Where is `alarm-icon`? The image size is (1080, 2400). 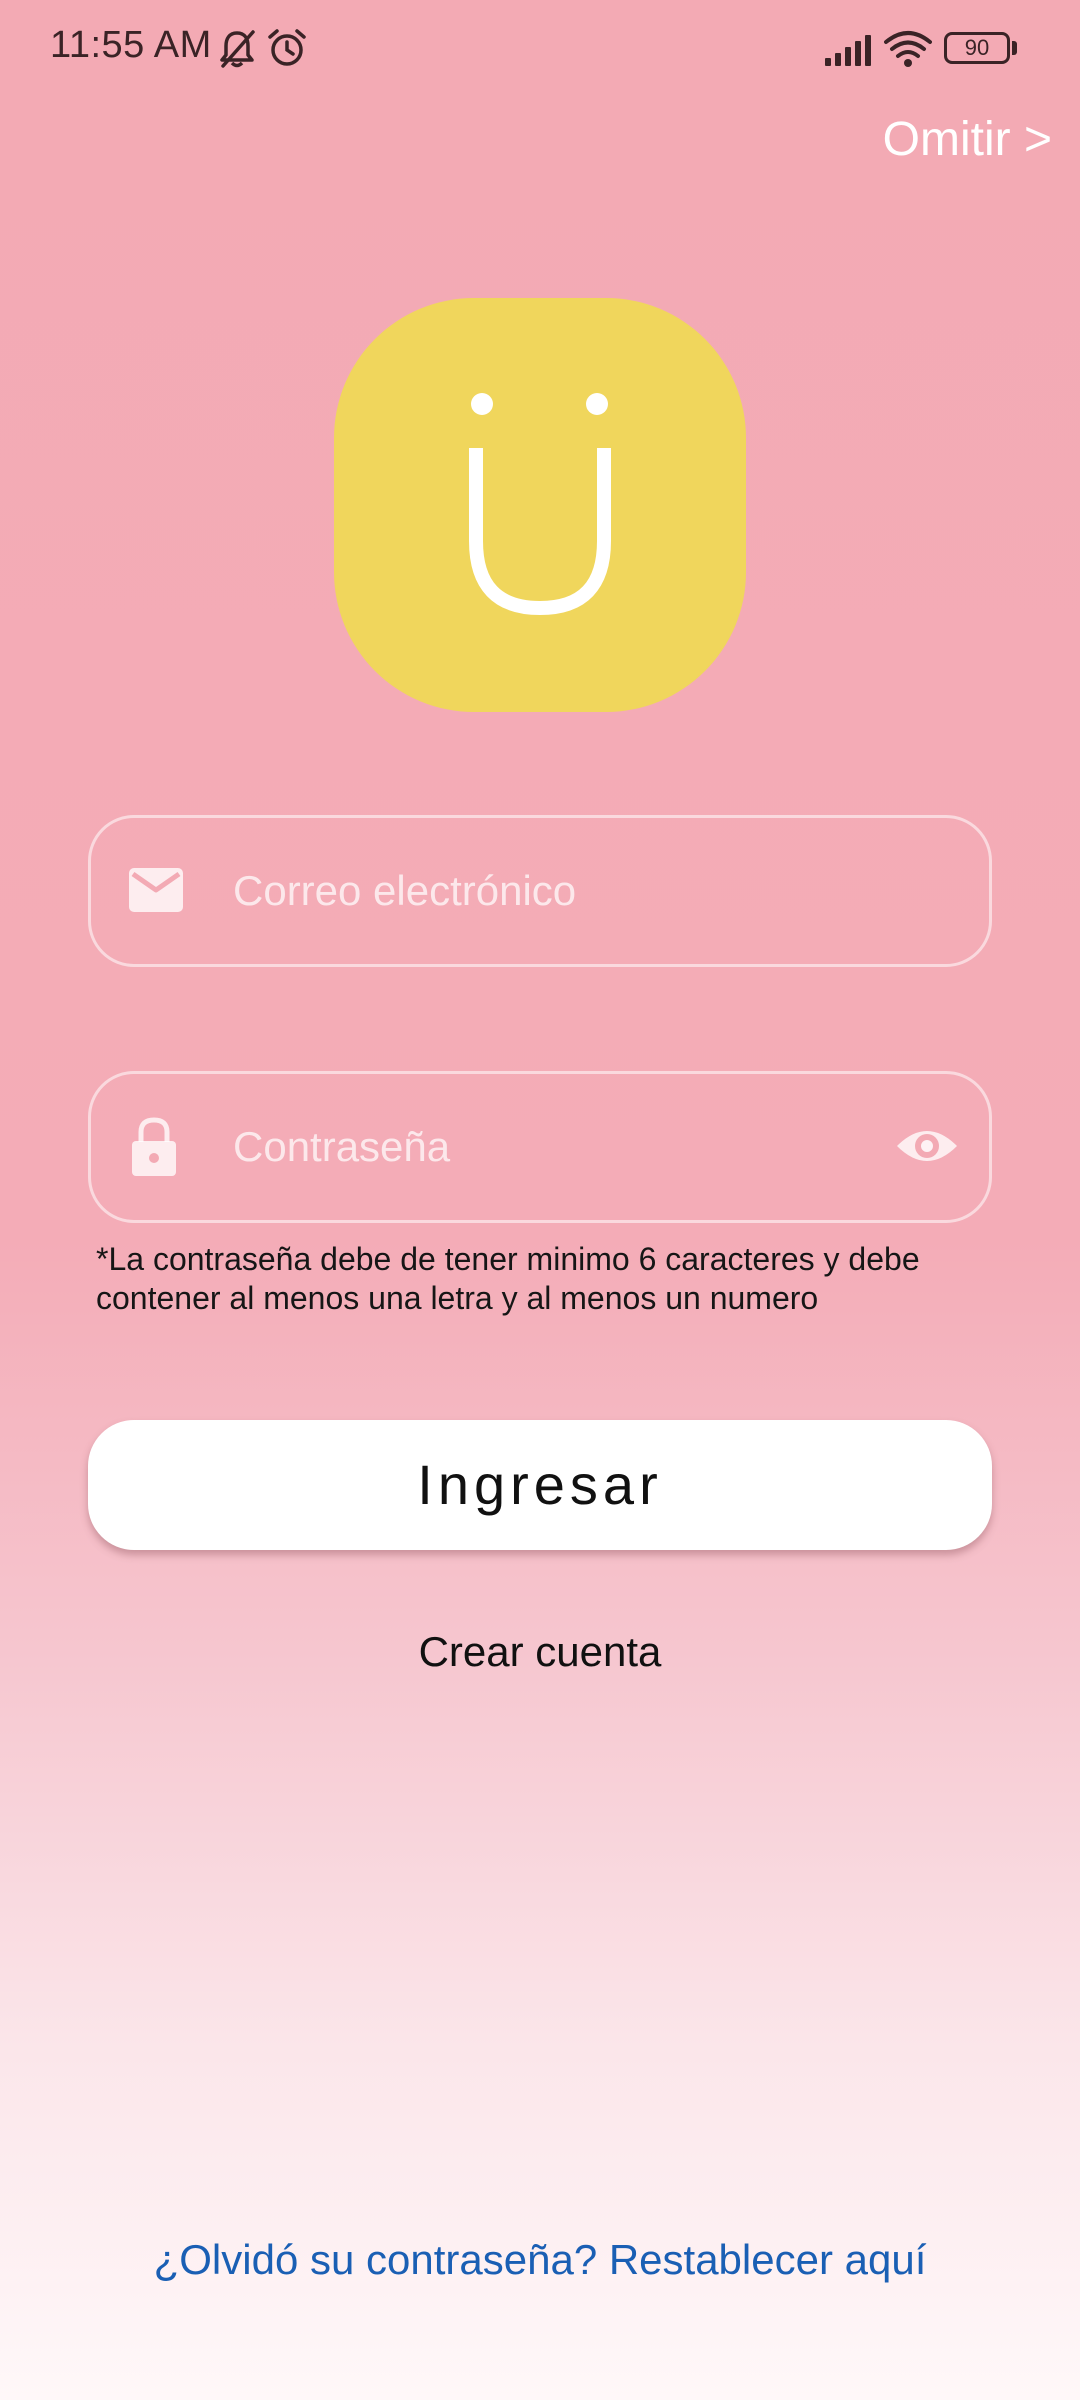
alarm-icon is located at coordinates (287, 47).